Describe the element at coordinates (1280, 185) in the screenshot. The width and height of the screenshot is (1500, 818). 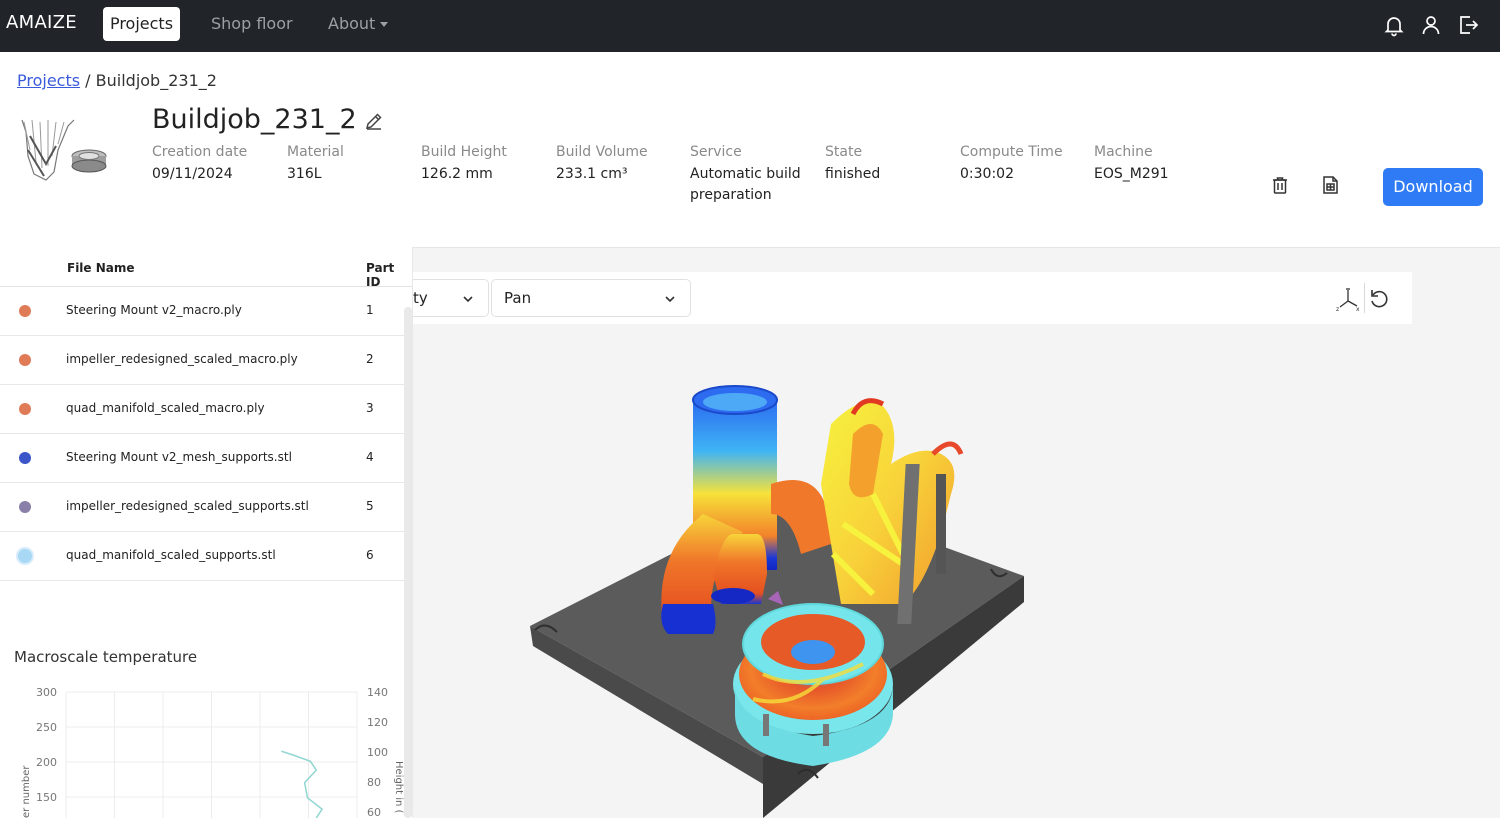
I see `trash-icon` at that location.